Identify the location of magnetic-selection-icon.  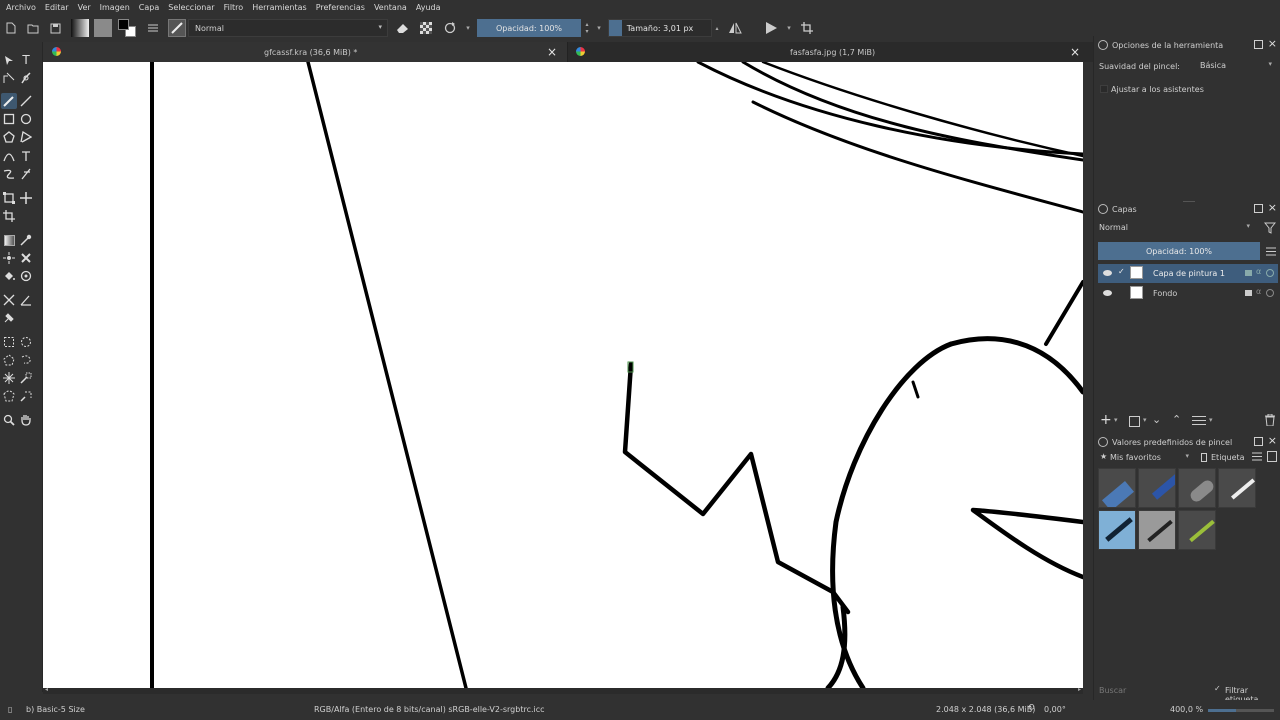
(26, 396).